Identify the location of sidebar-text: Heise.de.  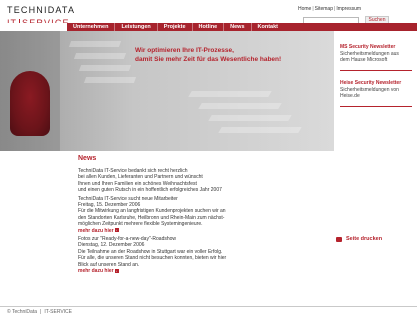
(350, 96).